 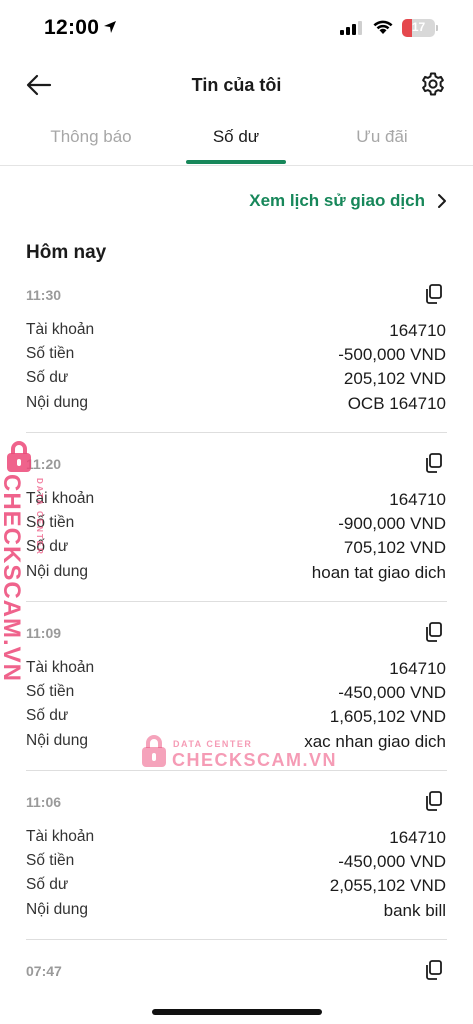 What do you see at coordinates (44, 802) in the screenshot?
I see `transaction-time: 11:06` at bounding box center [44, 802].